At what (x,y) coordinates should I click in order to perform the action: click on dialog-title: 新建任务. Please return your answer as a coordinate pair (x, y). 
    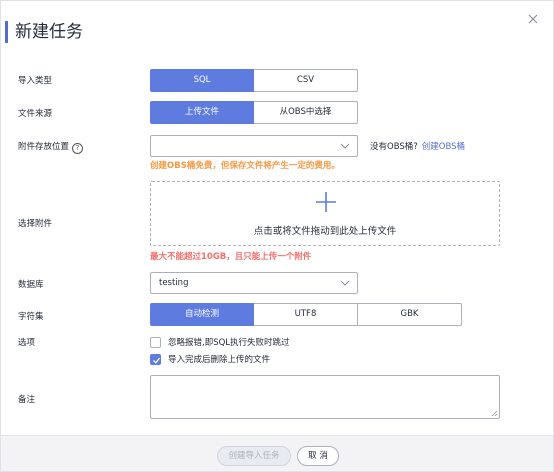
    Looking at the image, I should click on (49, 32).